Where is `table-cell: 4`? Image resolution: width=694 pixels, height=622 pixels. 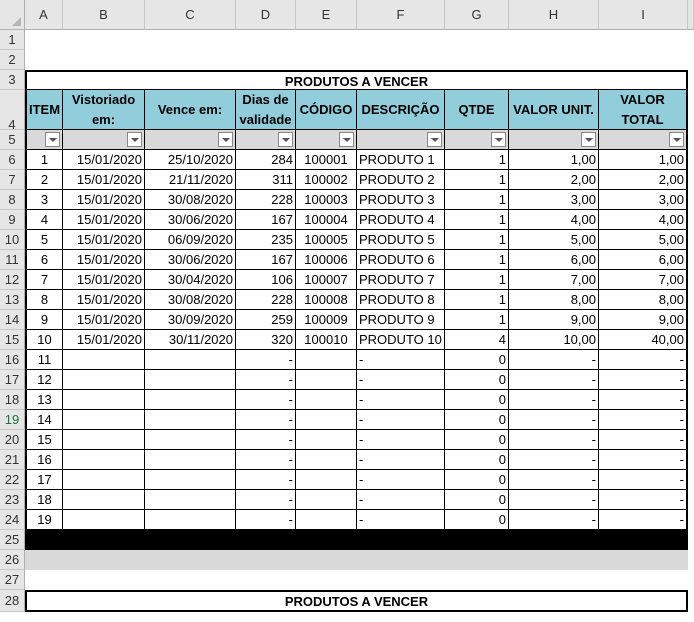 table-cell: 4 is located at coordinates (477, 340).